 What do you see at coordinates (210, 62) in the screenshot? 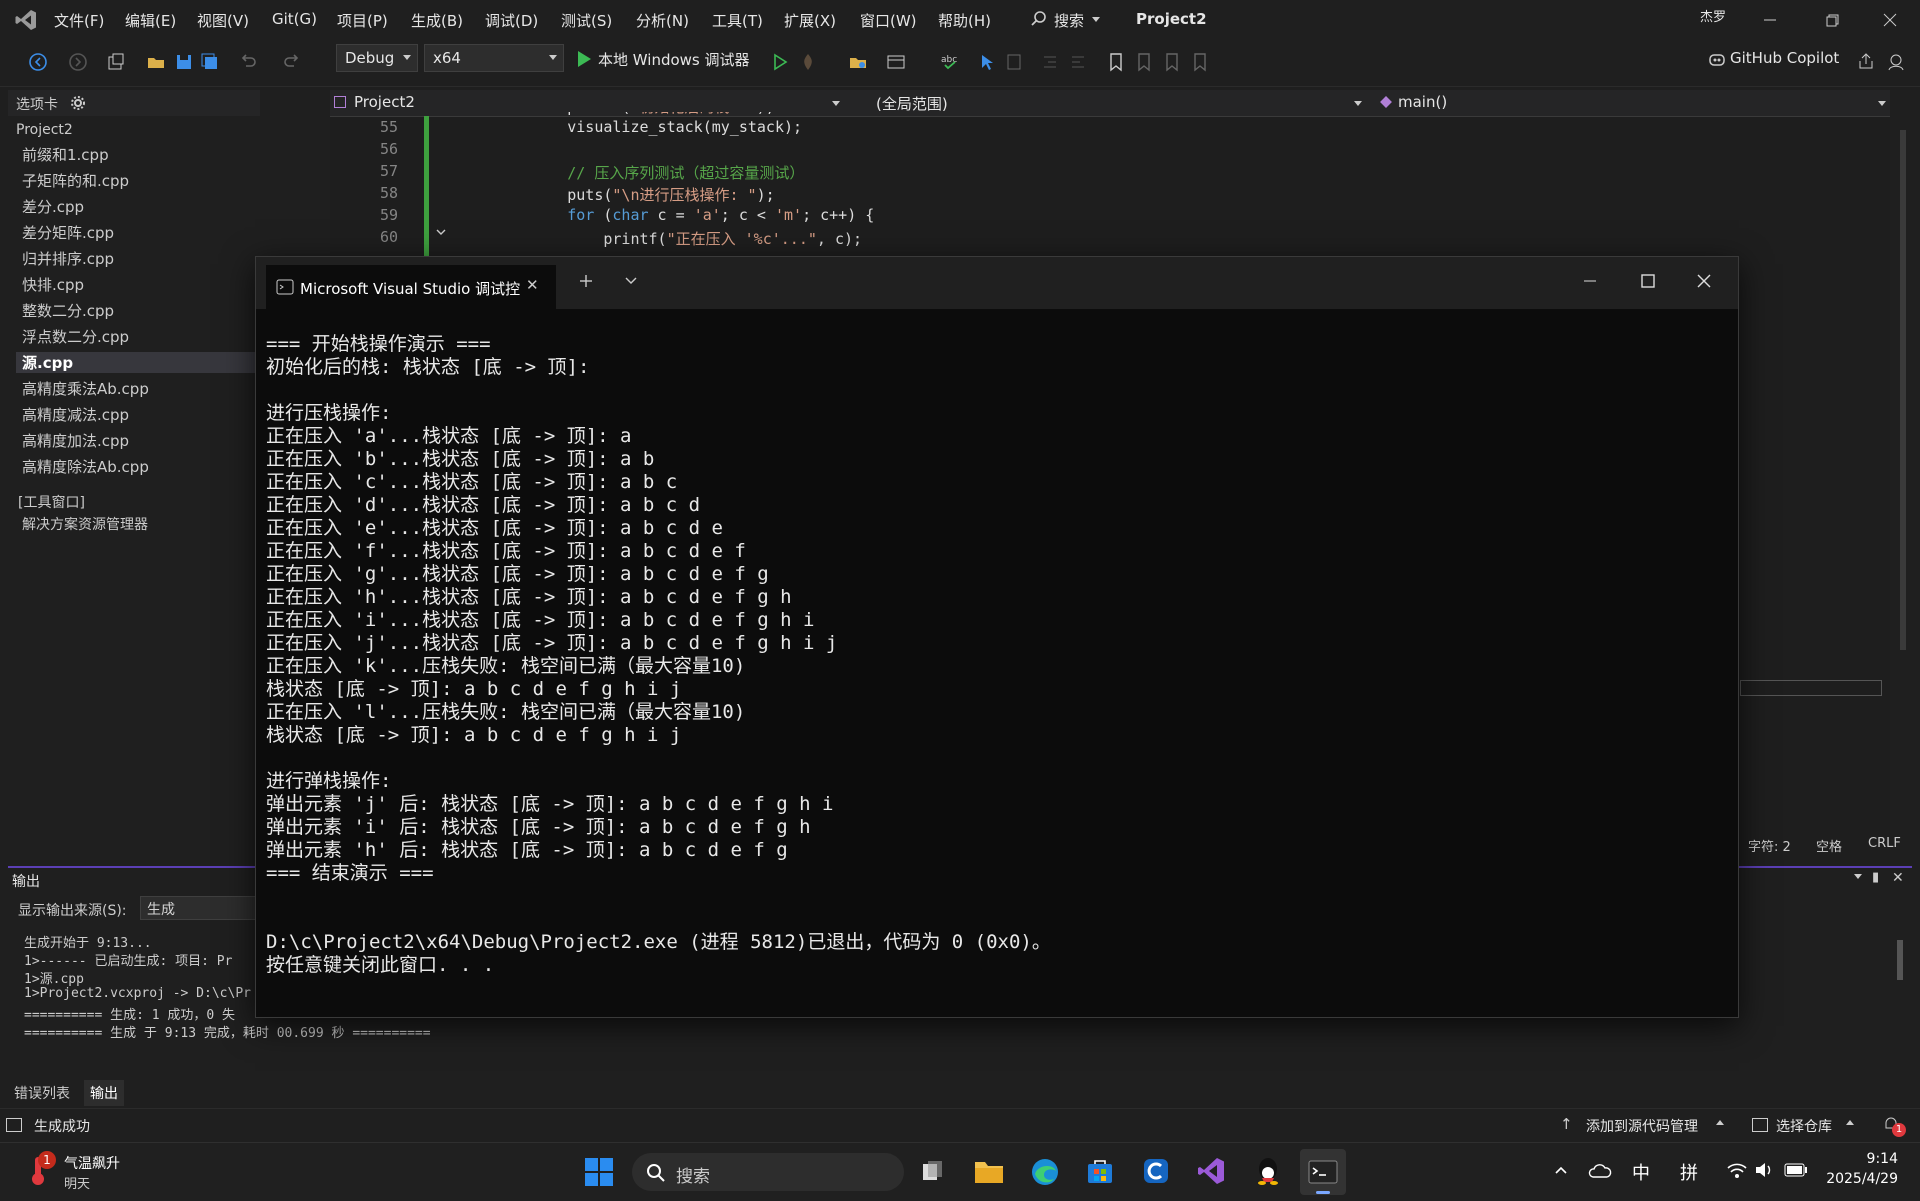
I see `save-all-icon` at bounding box center [210, 62].